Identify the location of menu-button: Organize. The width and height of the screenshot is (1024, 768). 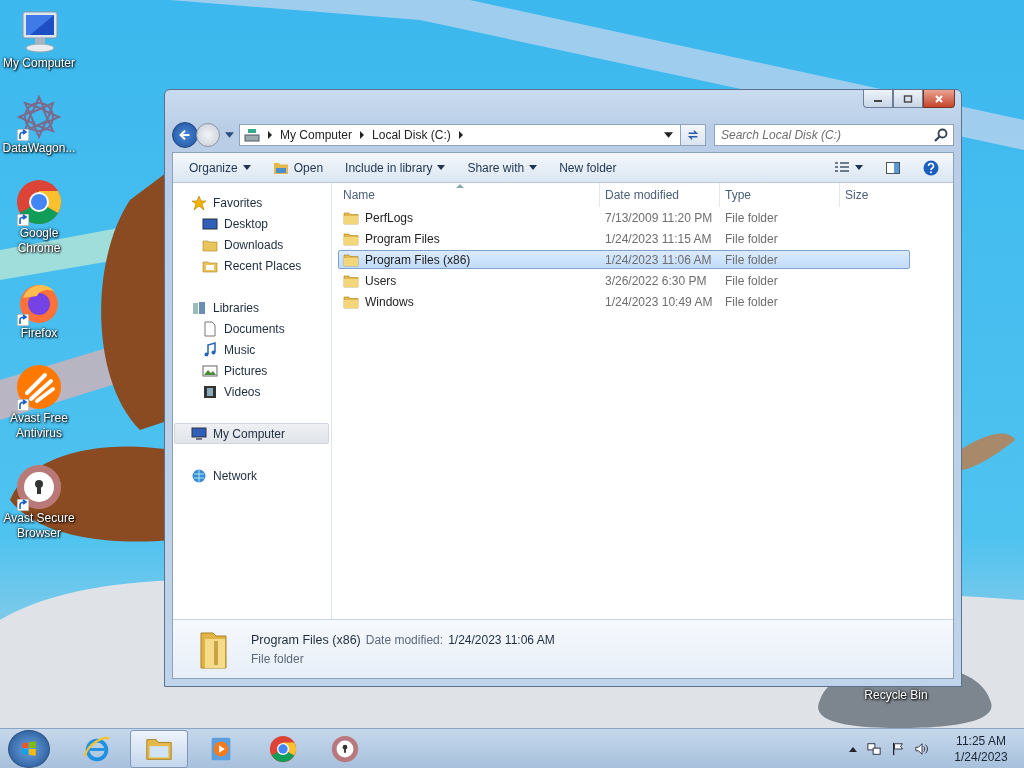
(220, 167).